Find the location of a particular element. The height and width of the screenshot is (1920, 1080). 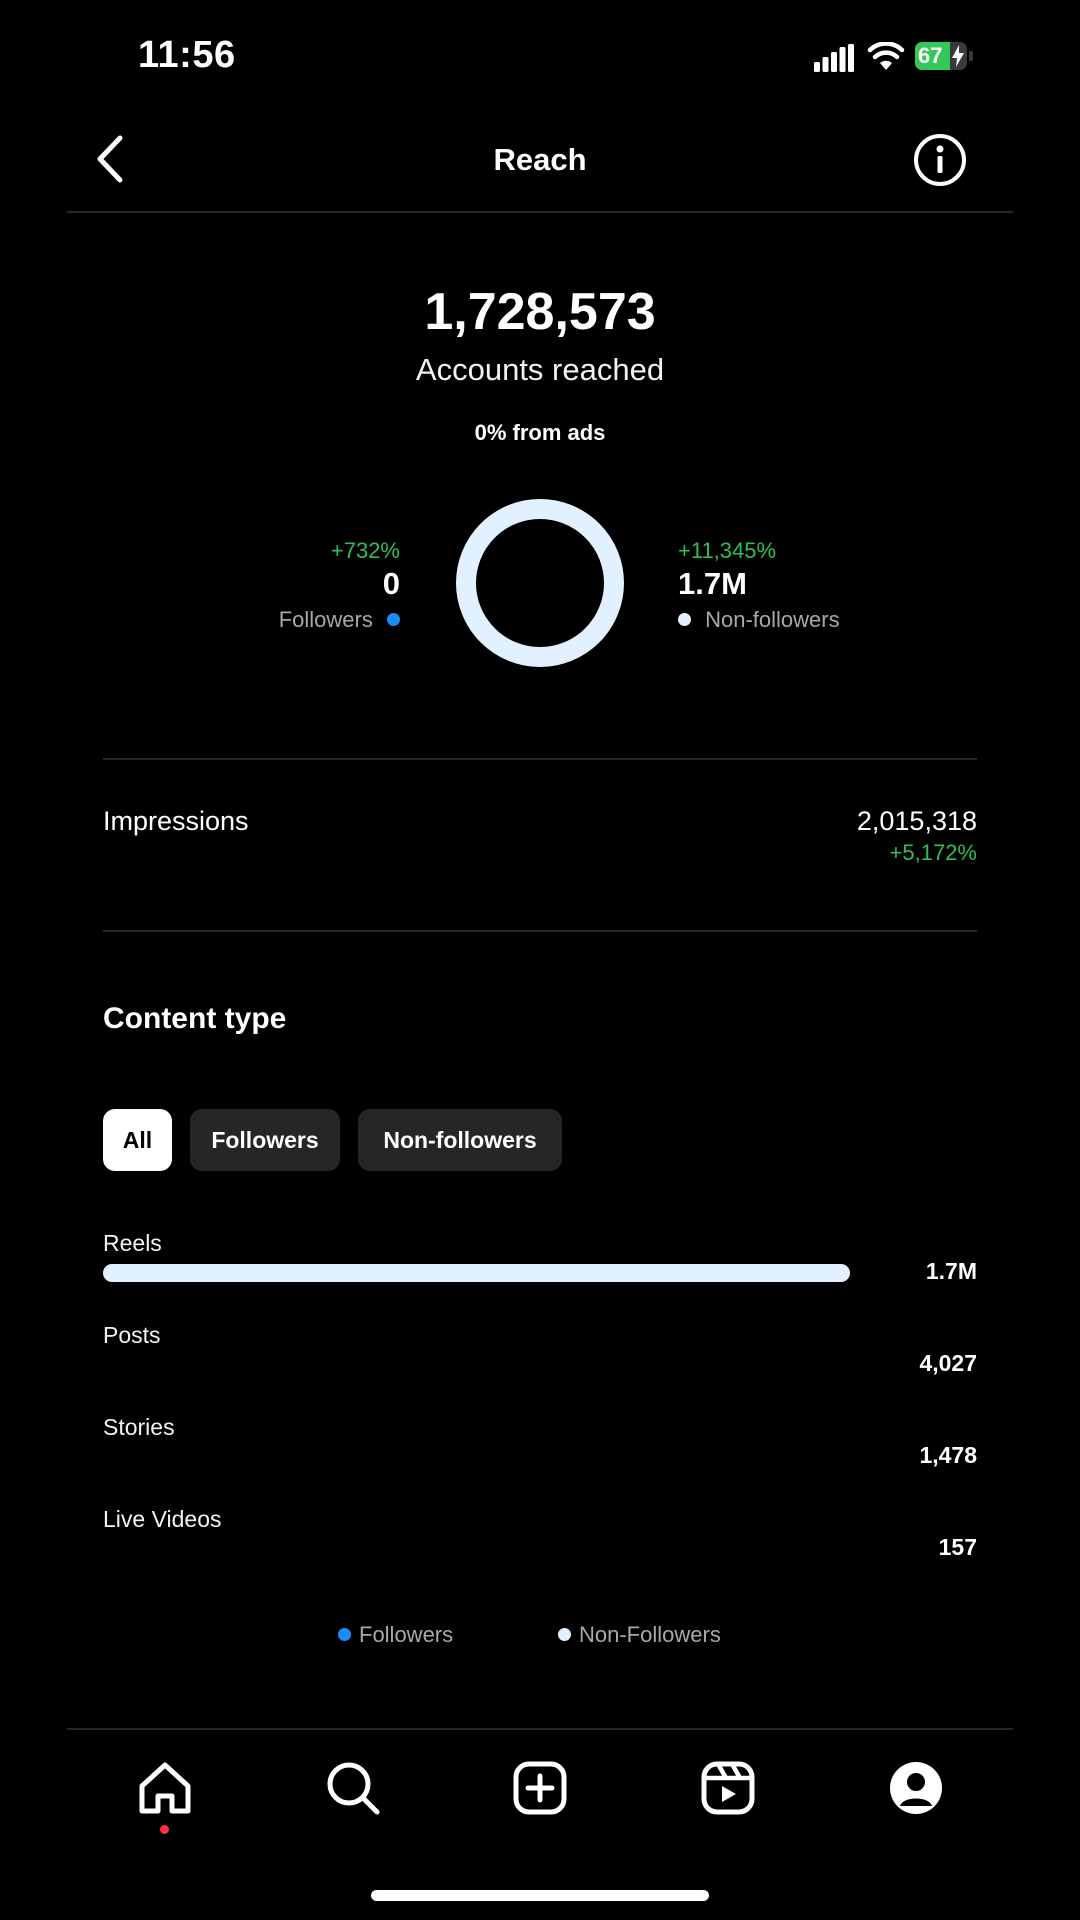

wifi-icon is located at coordinates (886, 56).